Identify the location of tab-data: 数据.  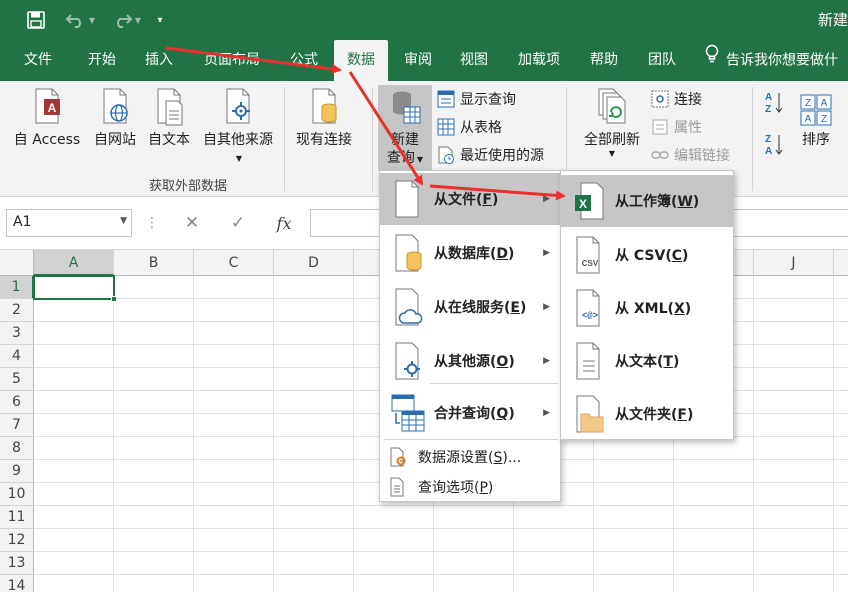
(361, 60).